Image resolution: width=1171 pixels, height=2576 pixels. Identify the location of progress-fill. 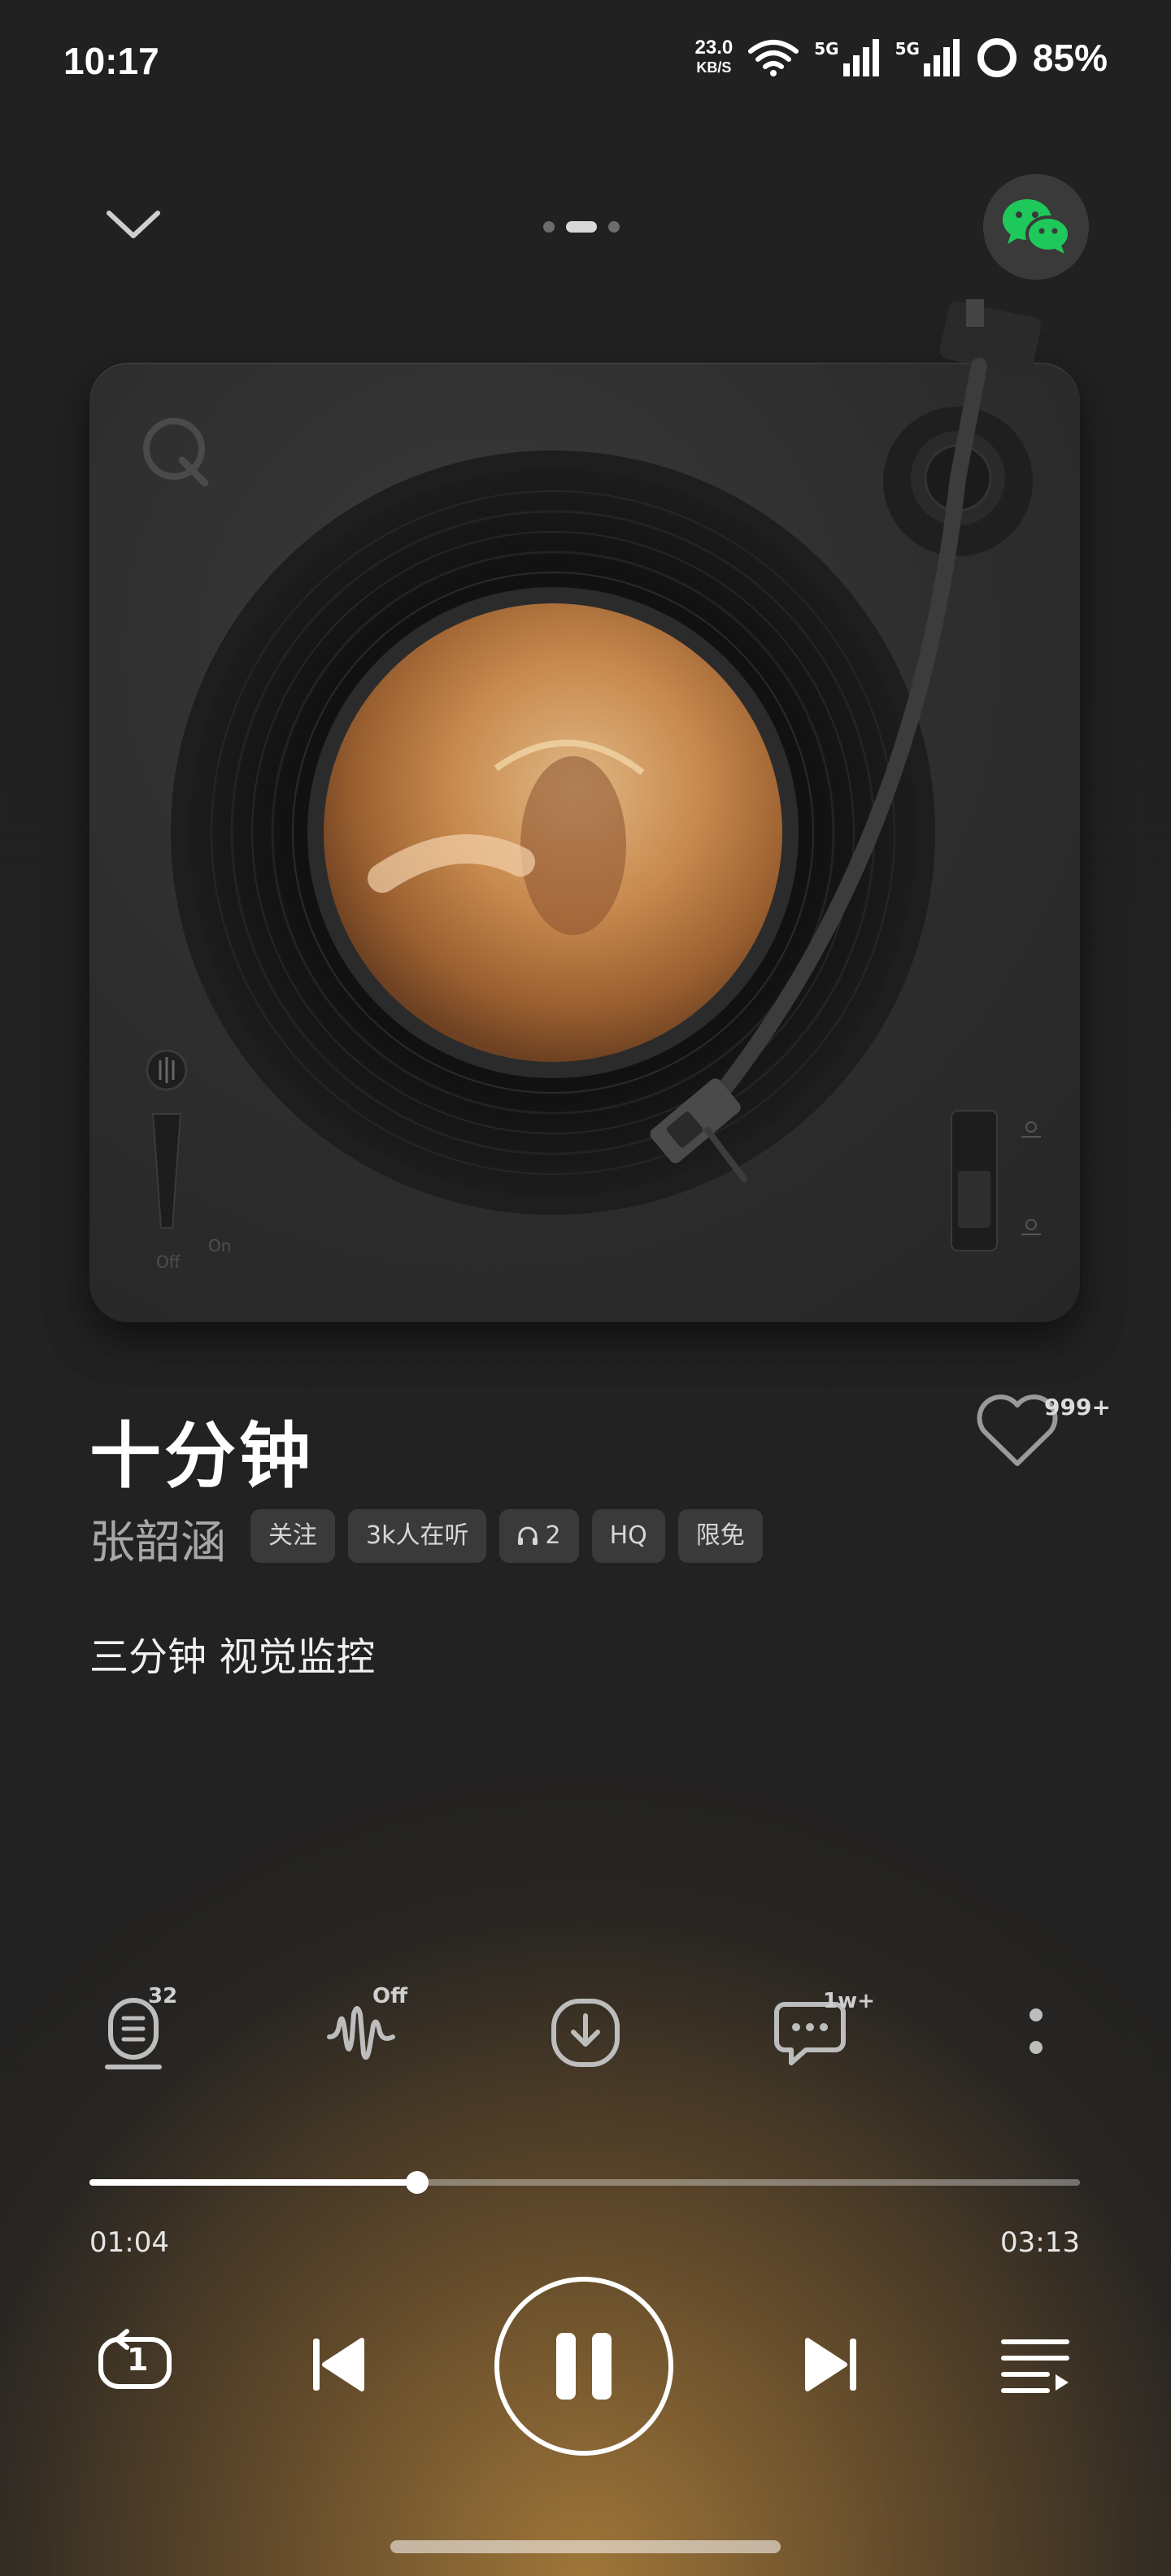
(253, 2183).